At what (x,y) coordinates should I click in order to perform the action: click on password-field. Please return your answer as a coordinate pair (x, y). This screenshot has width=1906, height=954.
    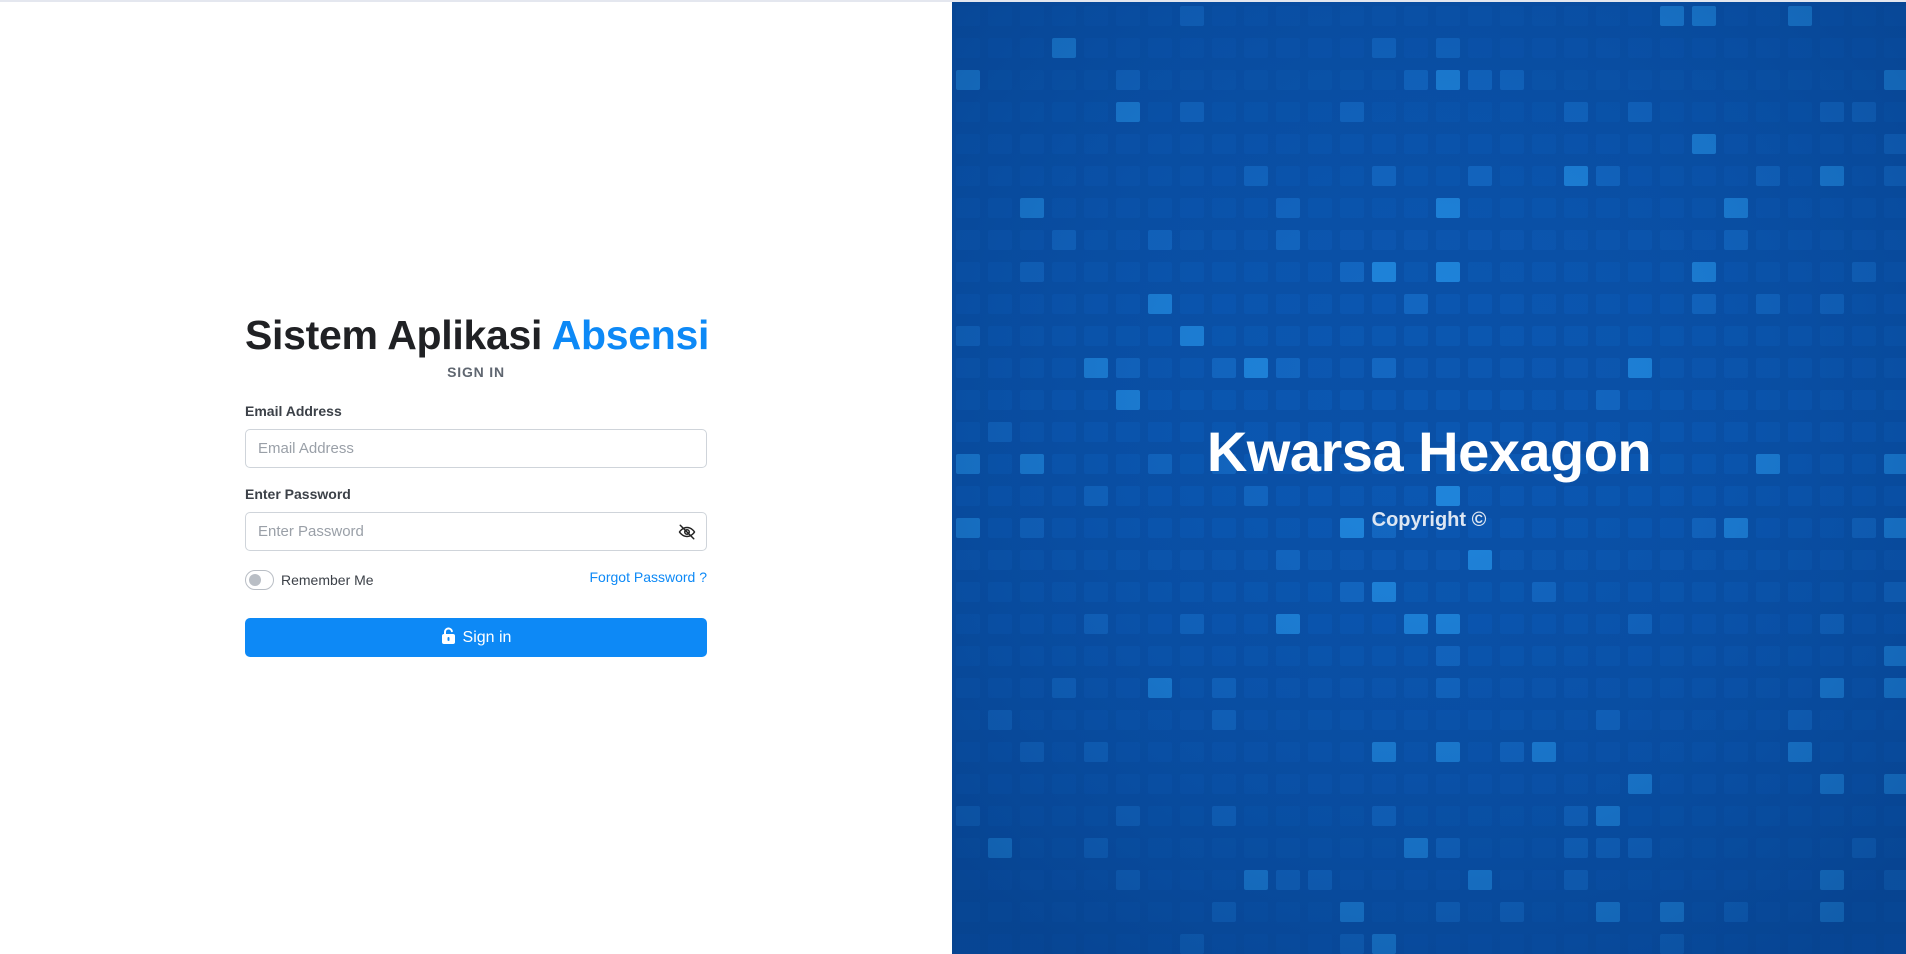
    Looking at the image, I should click on (476, 531).